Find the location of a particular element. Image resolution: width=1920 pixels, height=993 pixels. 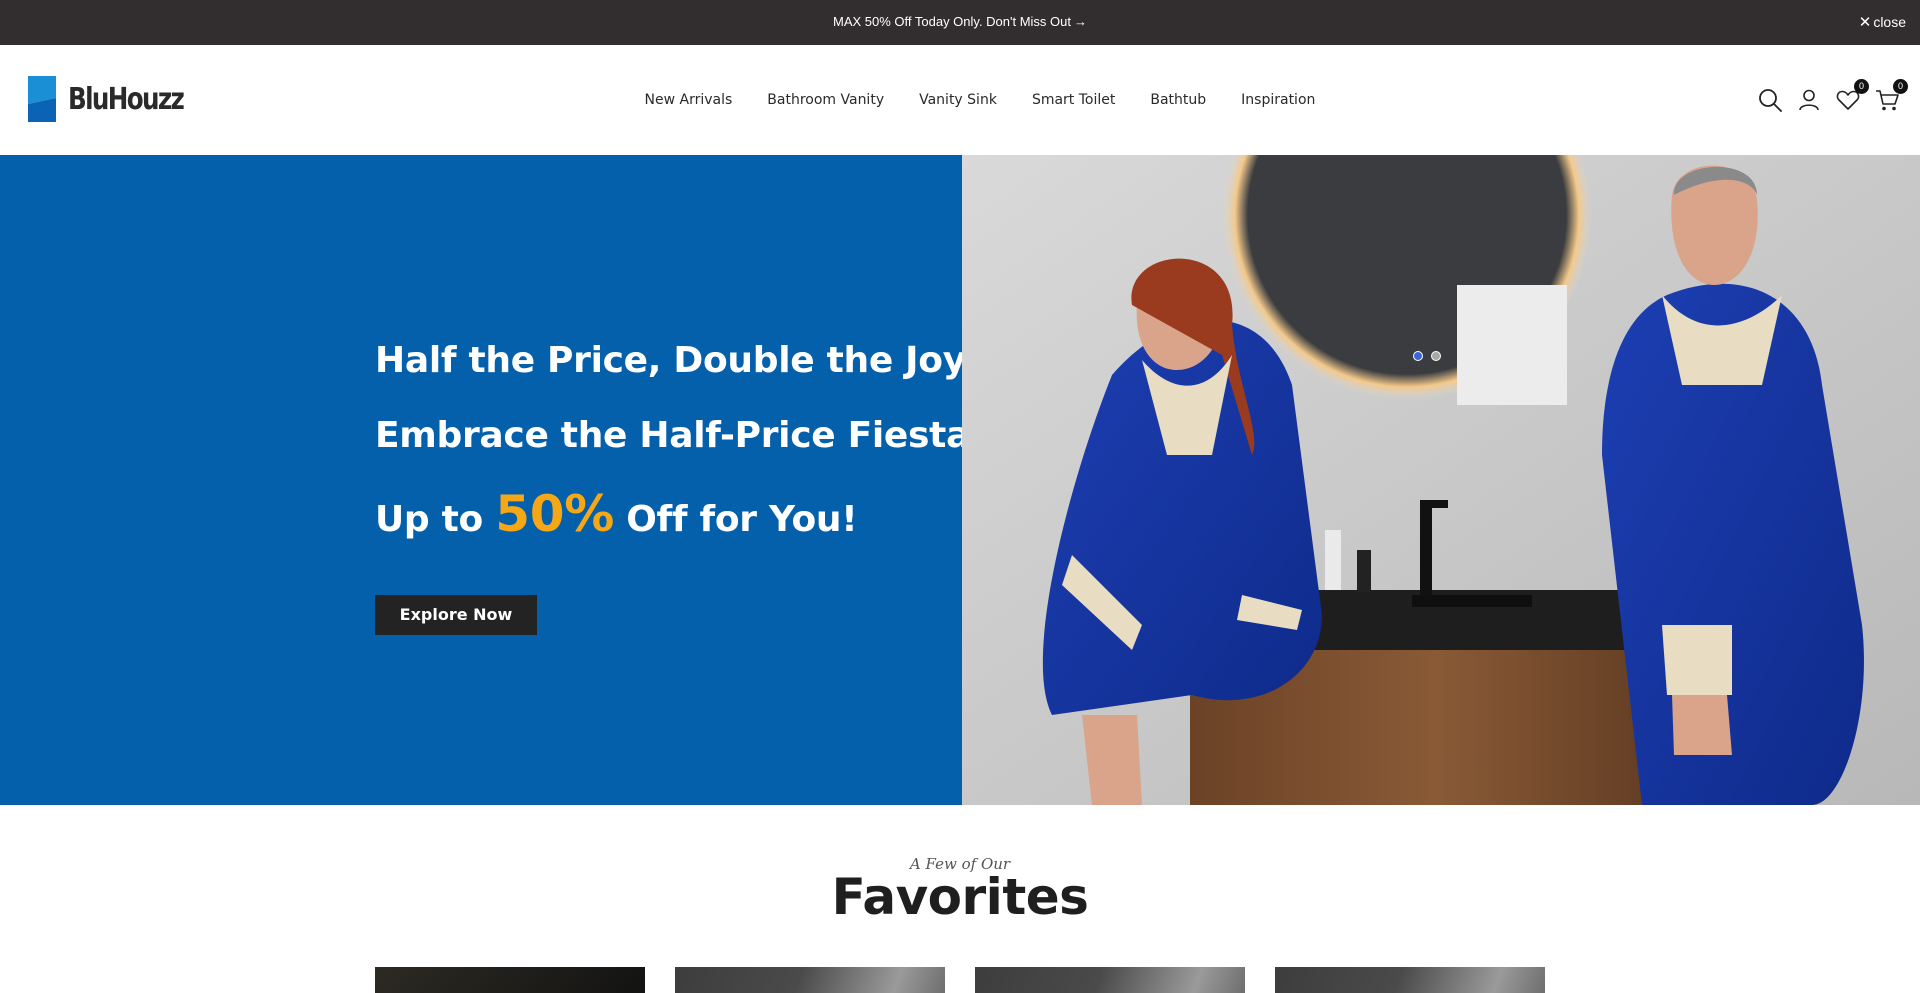

search-button is located at coordinates (1770, 100).